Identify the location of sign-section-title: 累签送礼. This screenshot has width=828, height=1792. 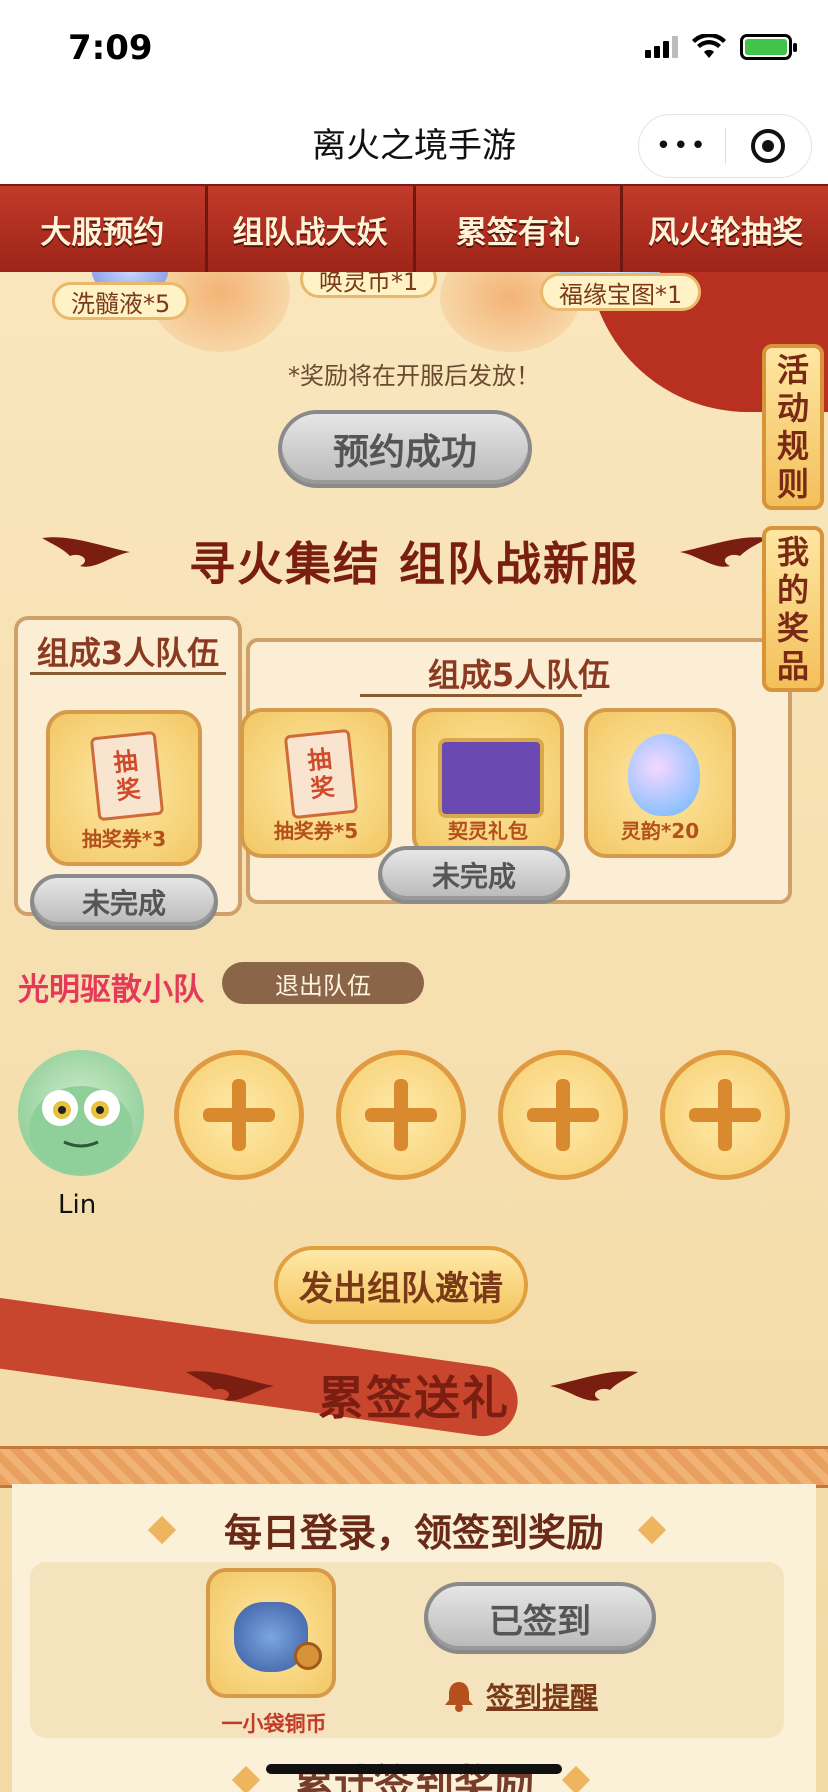
(414, 1398).